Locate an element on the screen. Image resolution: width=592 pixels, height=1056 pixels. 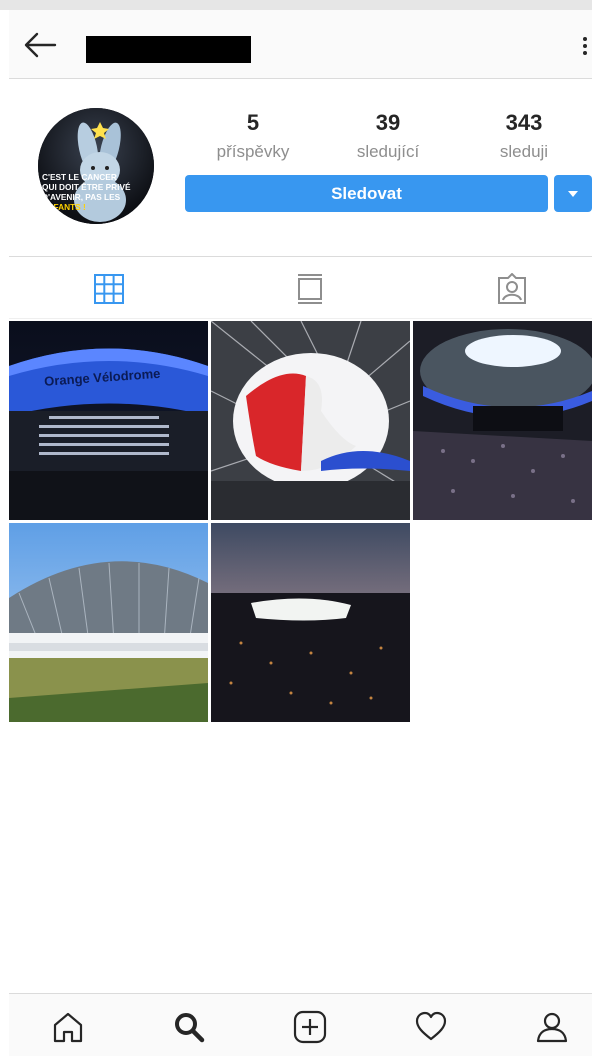
stat-followers-value: 39 is located at coordinates (388, 122).